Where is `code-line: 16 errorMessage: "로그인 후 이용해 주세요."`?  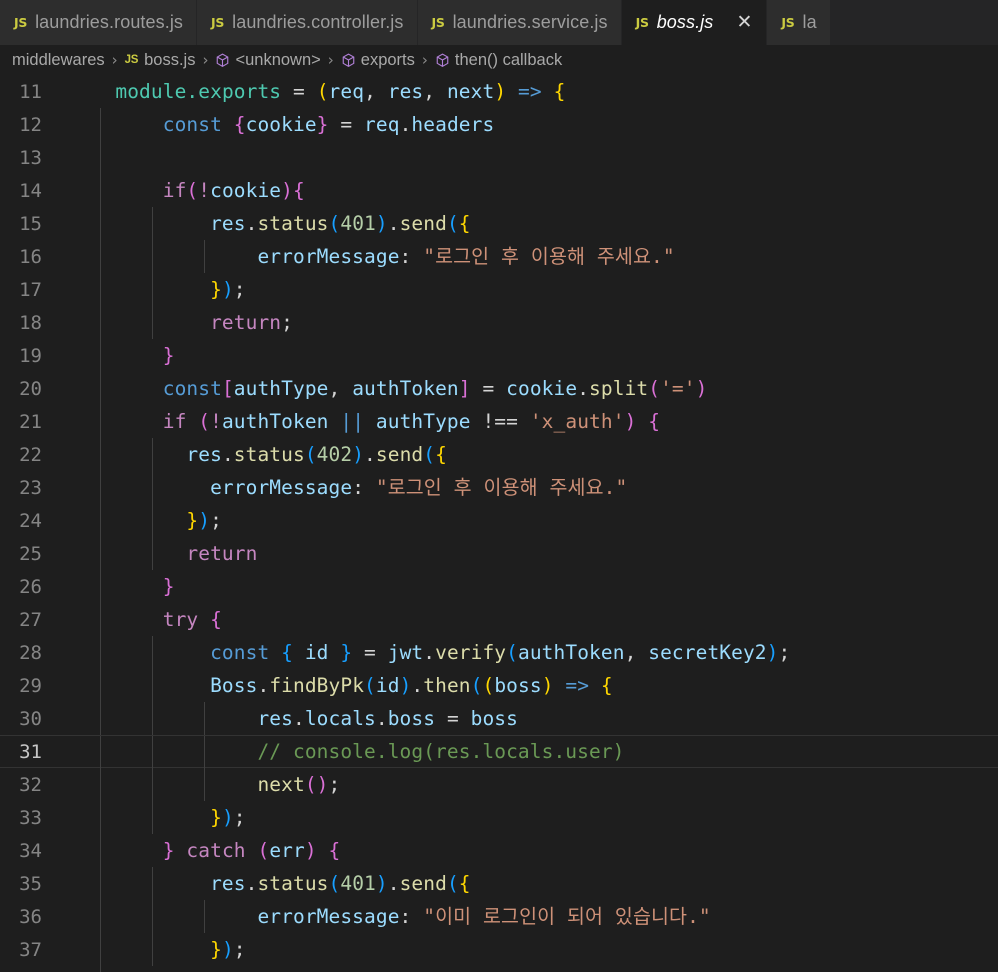
code-line: 16 errorMessage: "로그인 후 이용해 주세요." is located at coordinates (499, 256).